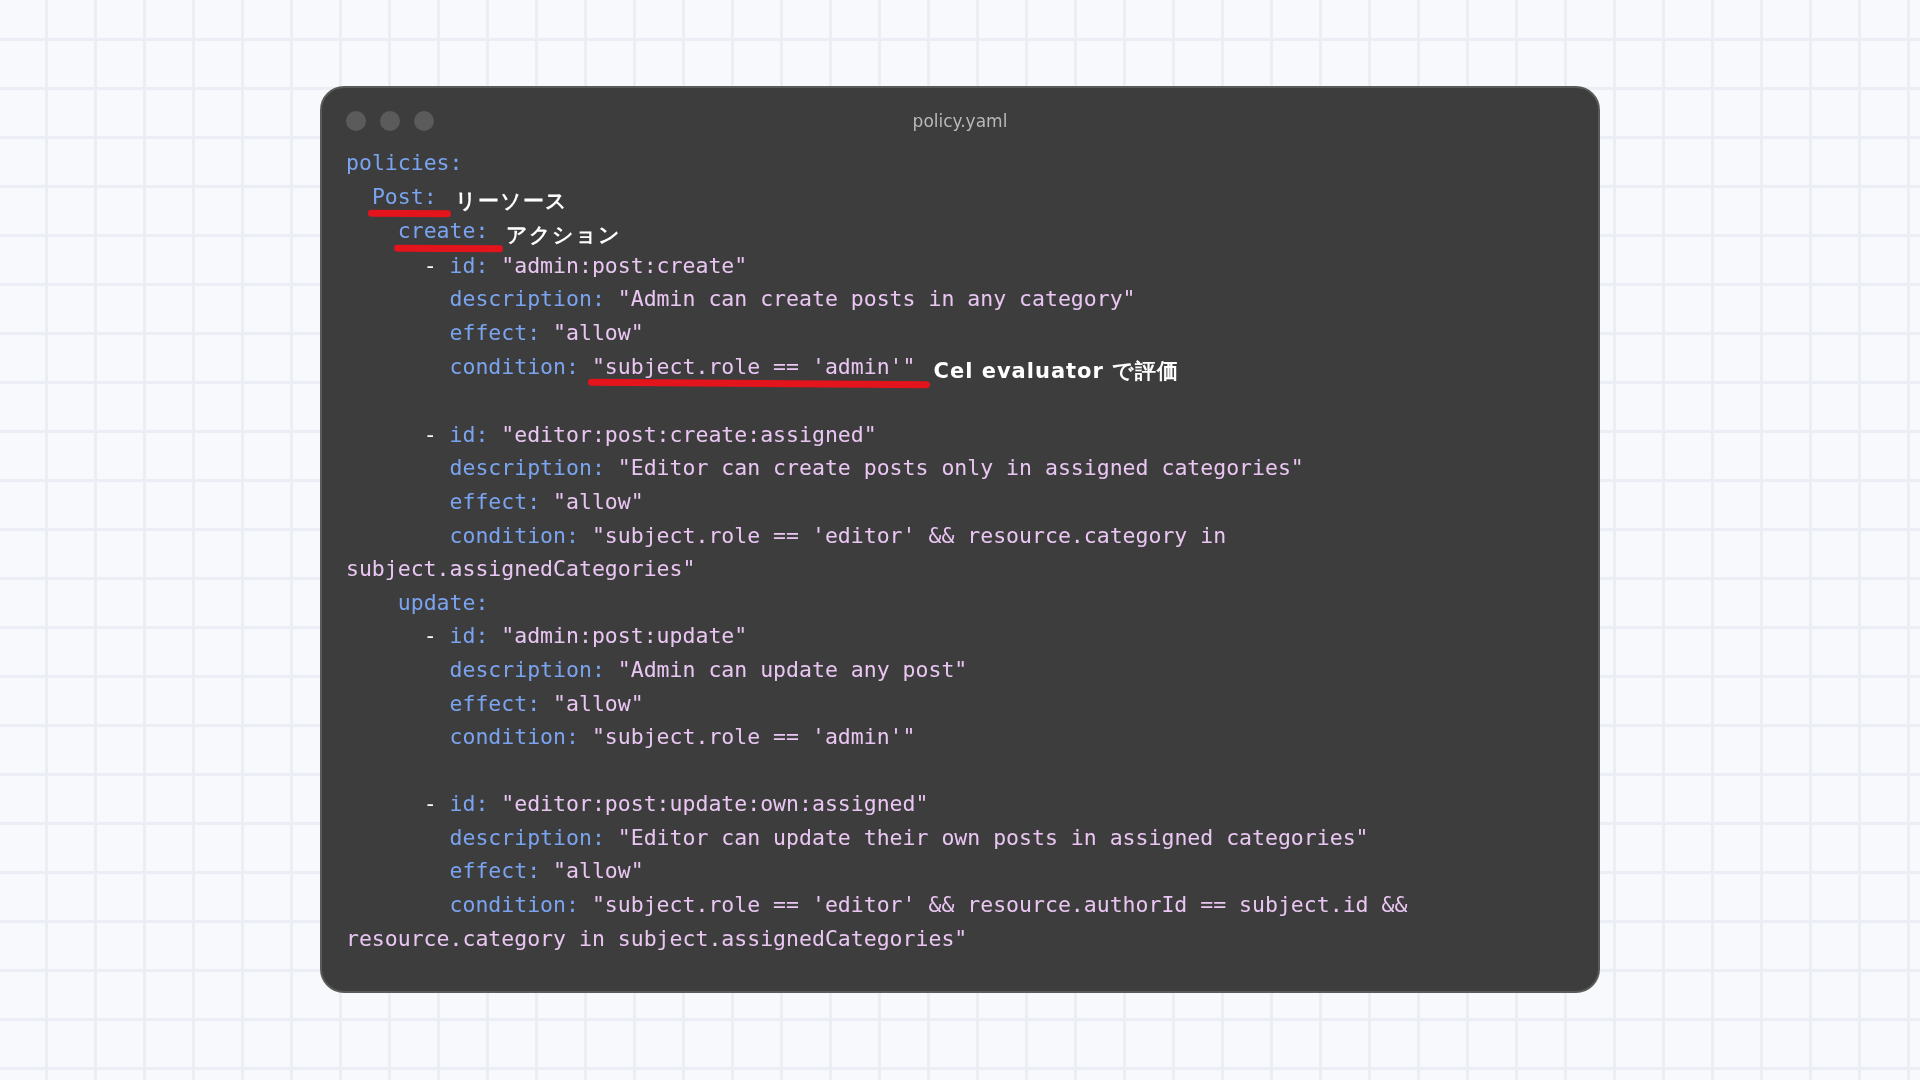  What do you see at coordinates (689, 434) in the screenshot?
I see `code-value: "editor:post:create:assigned"` at bounding box center [689, 434].